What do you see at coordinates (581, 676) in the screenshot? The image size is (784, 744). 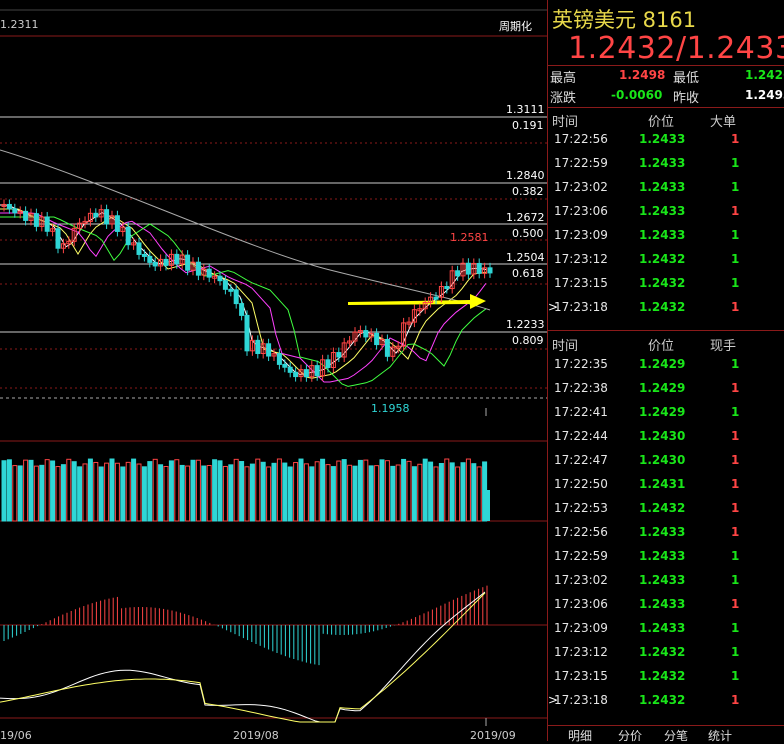 I see `row-time: 17:23:15` at bounding box center [581, 676].